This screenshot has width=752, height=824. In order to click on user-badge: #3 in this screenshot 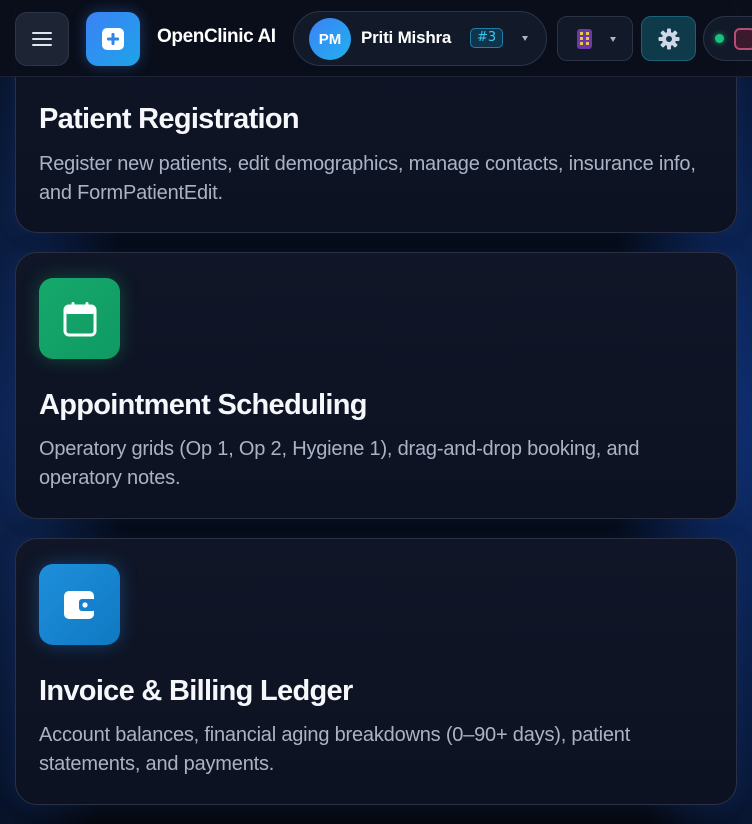, I will do `click(487, 38)`.